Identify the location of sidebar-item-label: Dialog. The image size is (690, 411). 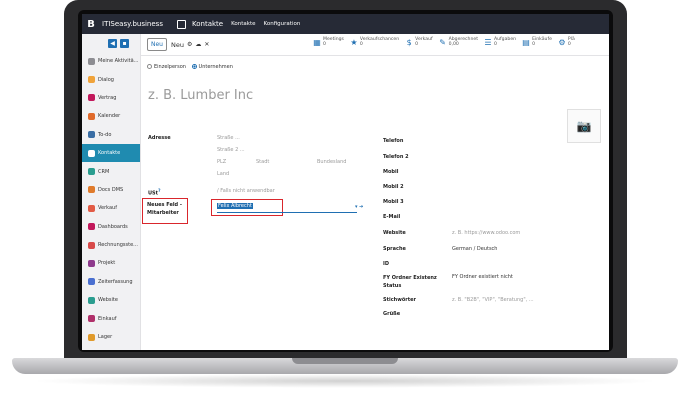
(106, 79).